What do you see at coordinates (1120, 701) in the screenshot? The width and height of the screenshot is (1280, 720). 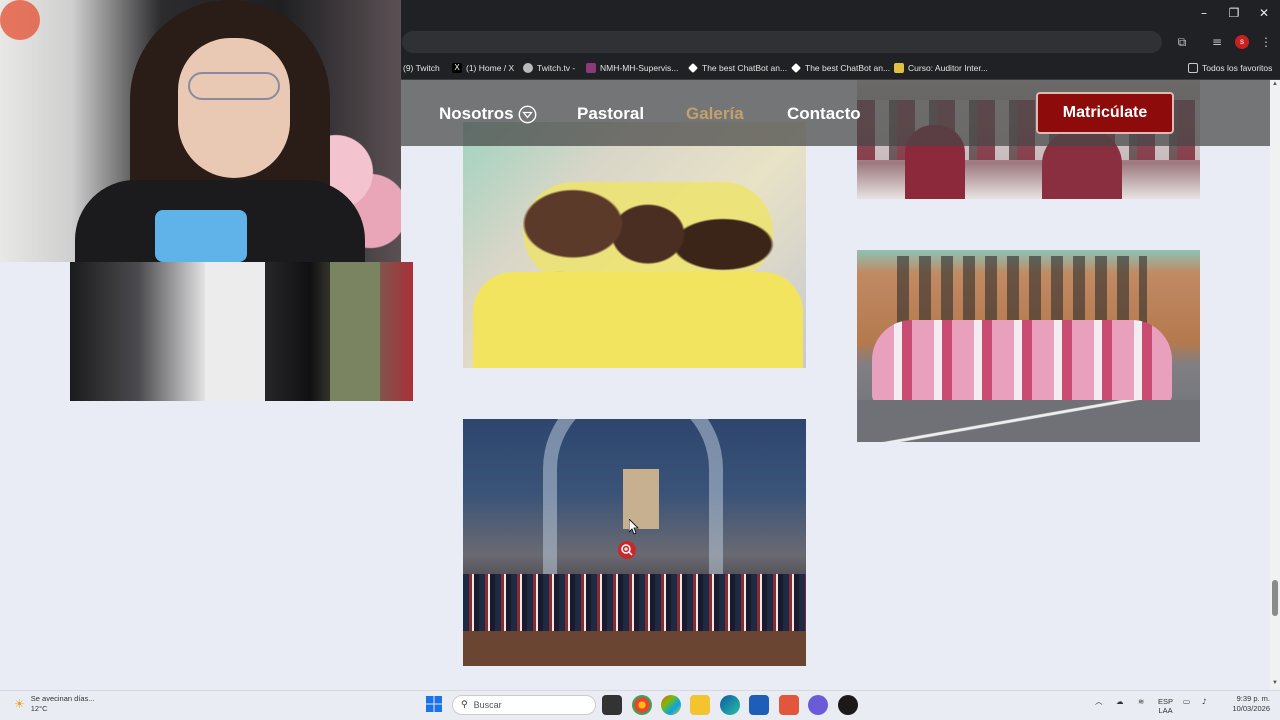 I see `network-icon: ☁` at bounding box center [1120, 701].